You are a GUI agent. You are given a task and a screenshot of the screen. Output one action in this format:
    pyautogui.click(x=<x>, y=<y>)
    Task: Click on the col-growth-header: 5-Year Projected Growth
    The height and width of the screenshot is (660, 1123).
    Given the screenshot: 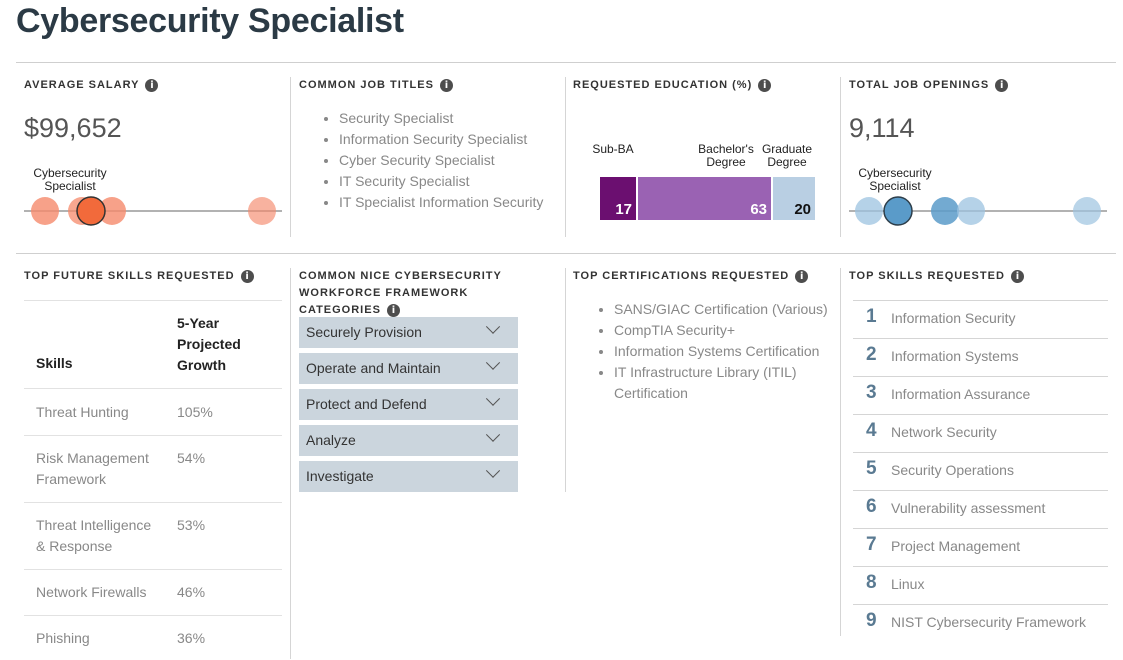 What is the action you would take?
    pyautogui.click(x=209, y=344)
    